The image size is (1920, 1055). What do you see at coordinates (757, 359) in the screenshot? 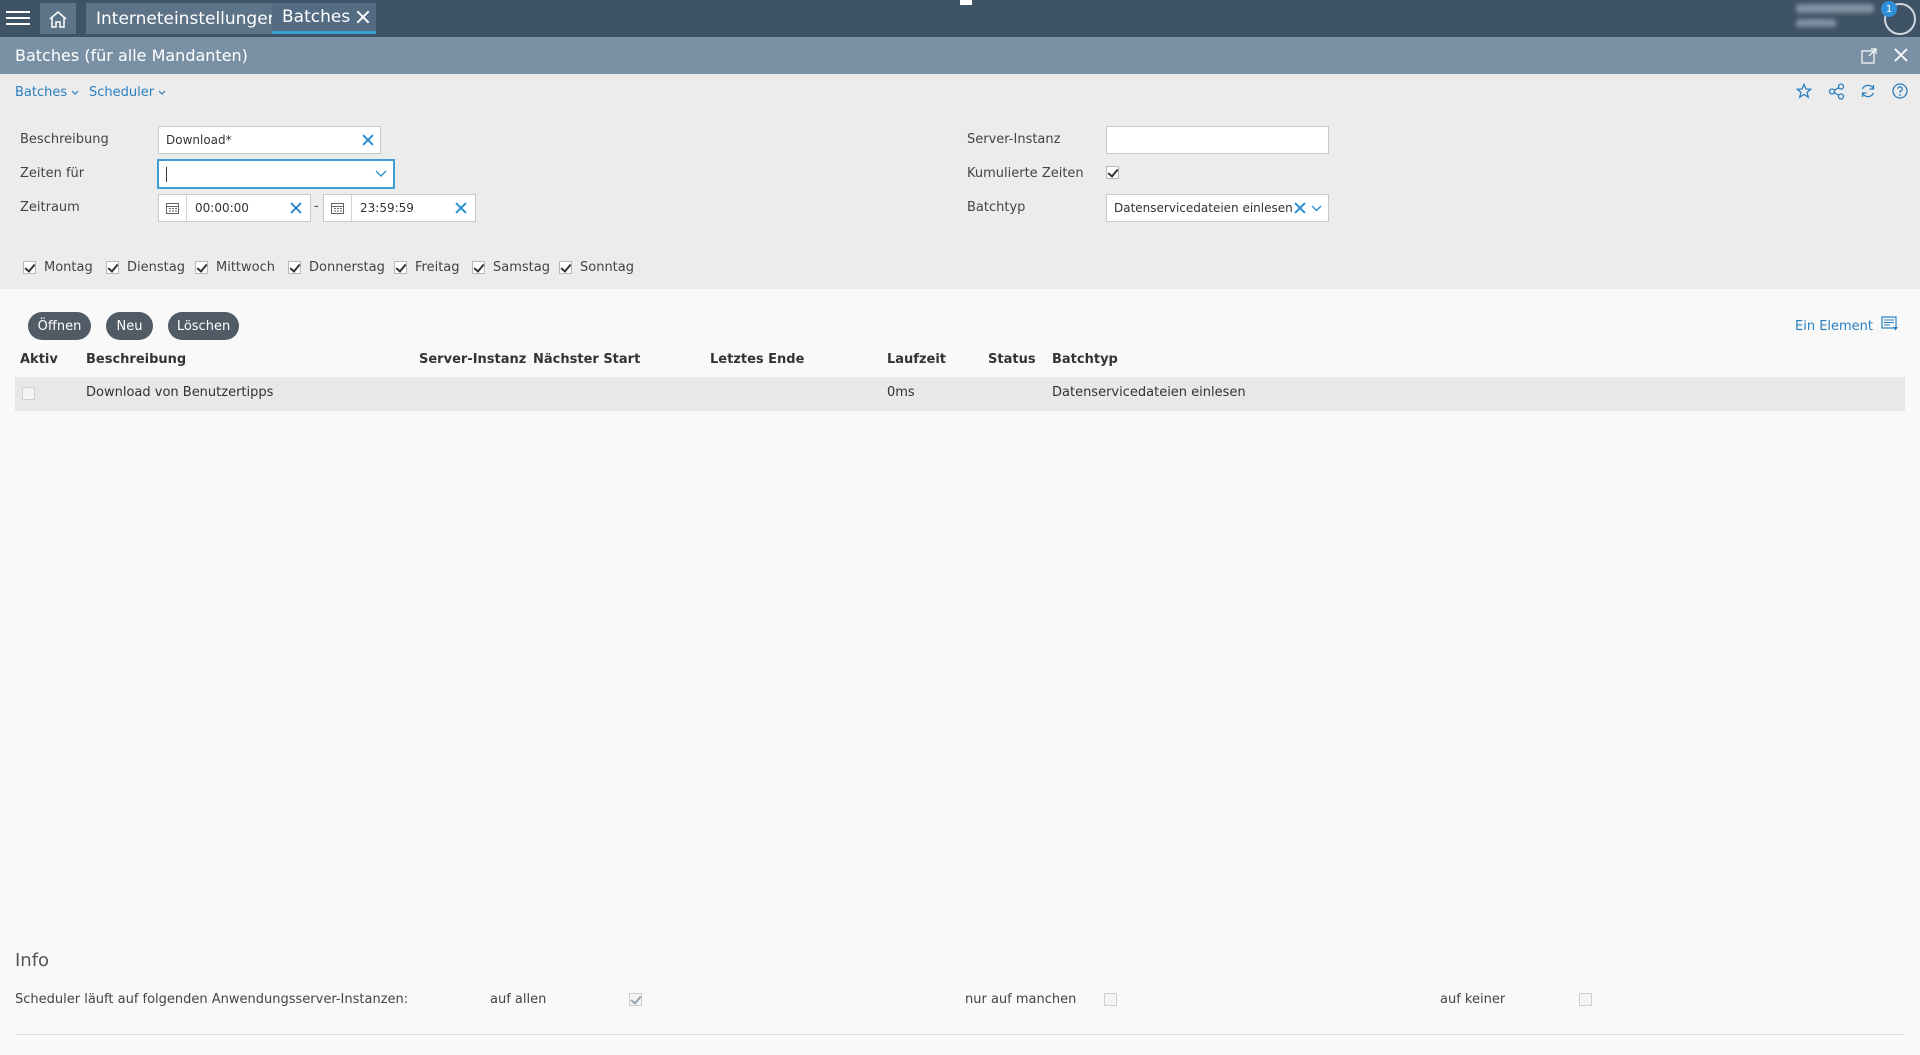
I see `column-header-letztes-ende: Letztes Ende` at bounding box center [757, 359].